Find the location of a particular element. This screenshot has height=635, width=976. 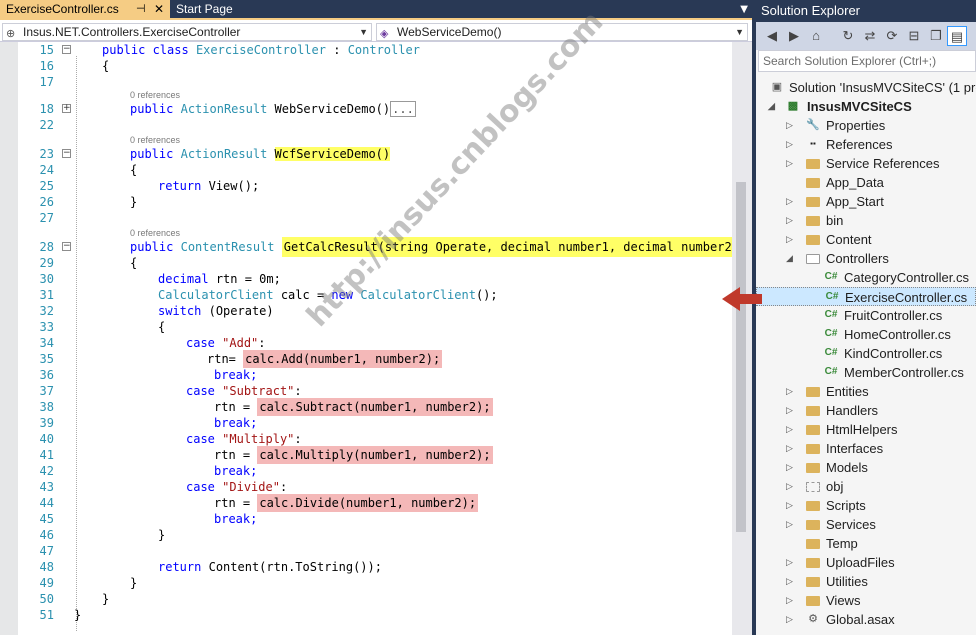

method-icon: ◈ is located at coordinates (384, 34).